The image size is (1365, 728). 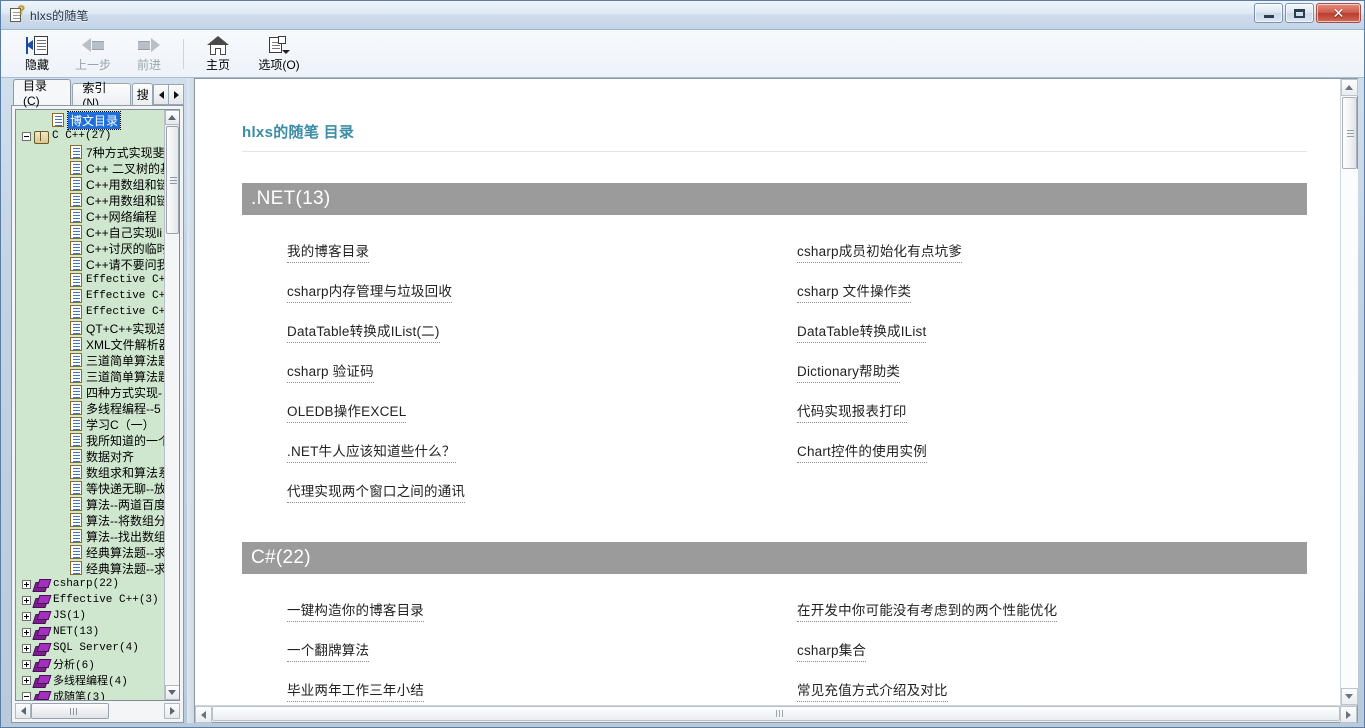 I want to click on tree-item: 成随笔(3), so click(x=90, y=694).